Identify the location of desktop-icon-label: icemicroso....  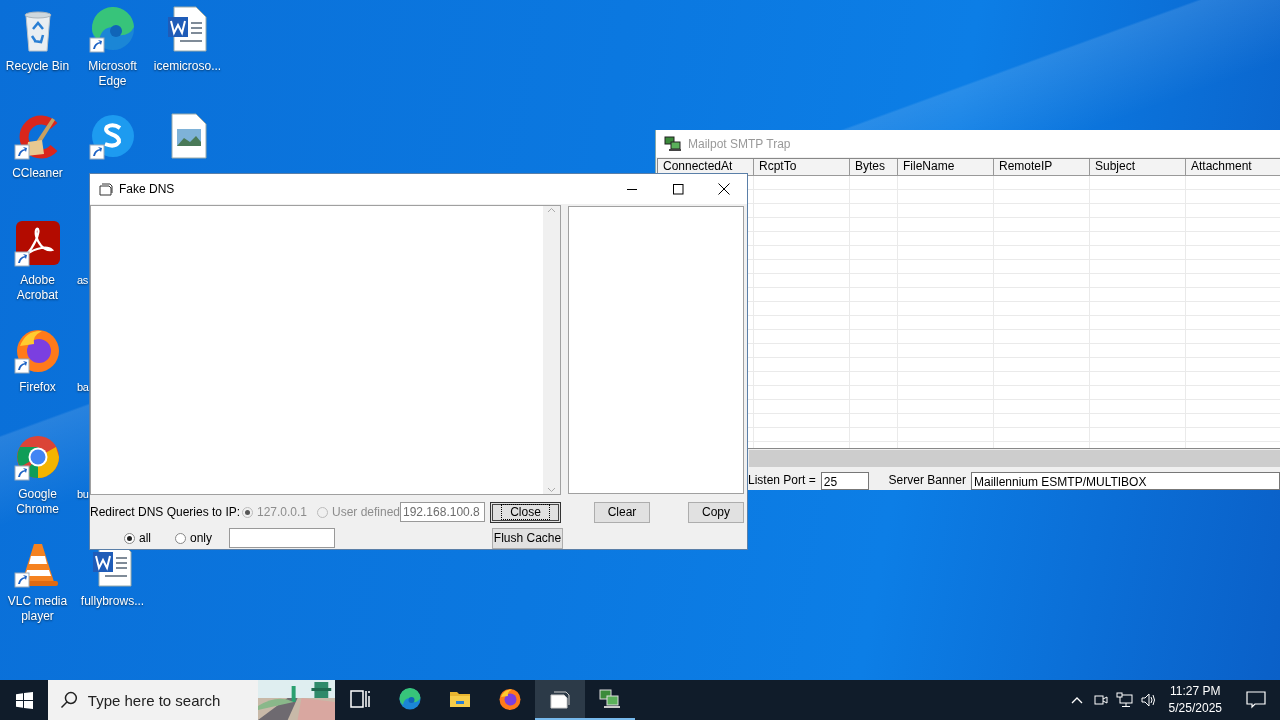
(187, 66).